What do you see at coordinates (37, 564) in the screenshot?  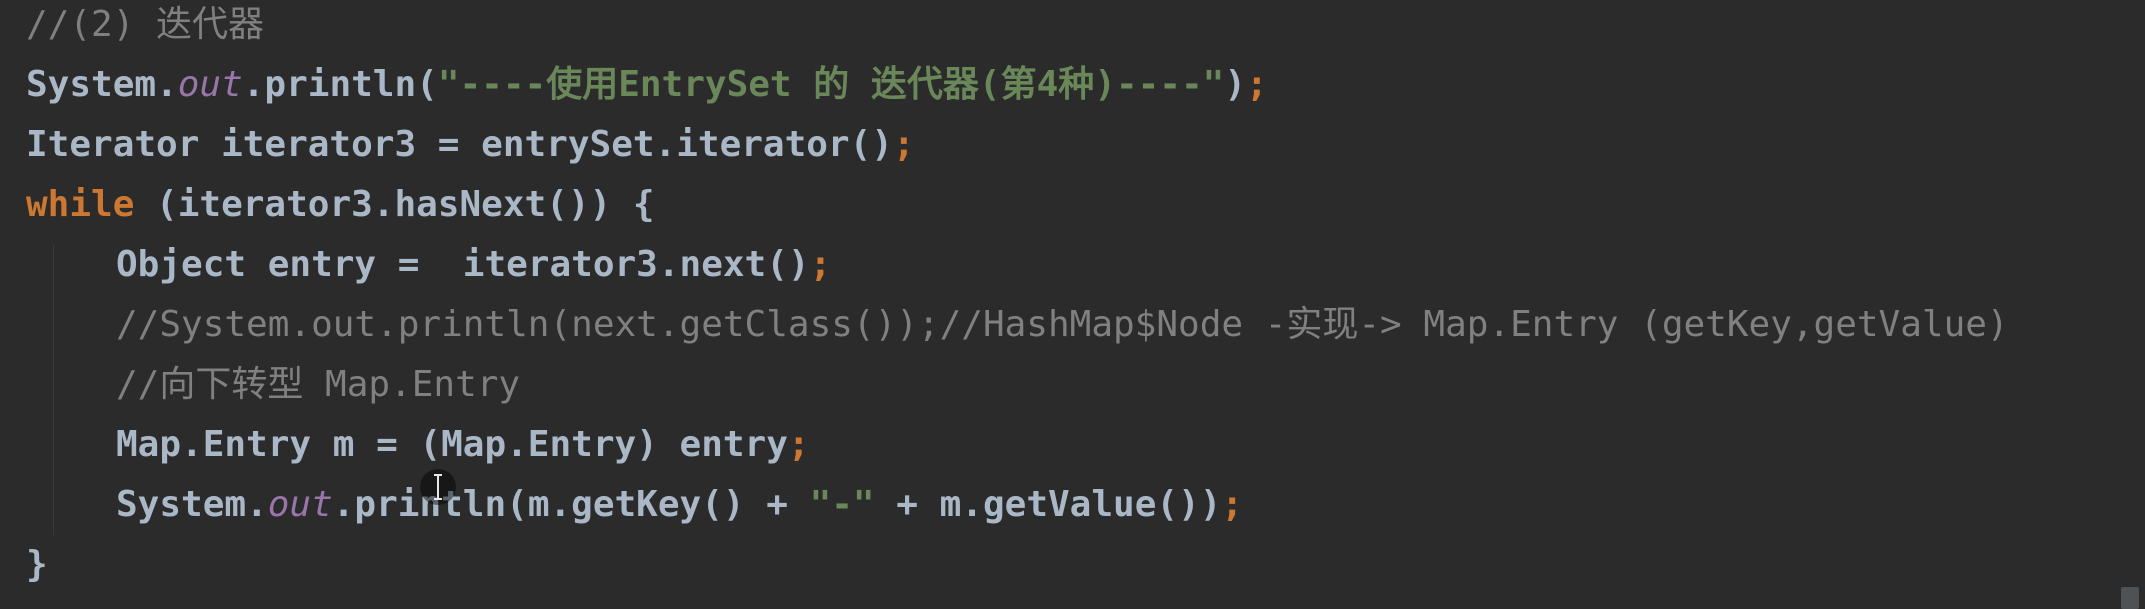 I see `code-token-plain: }` at bounding box center [37, 564].